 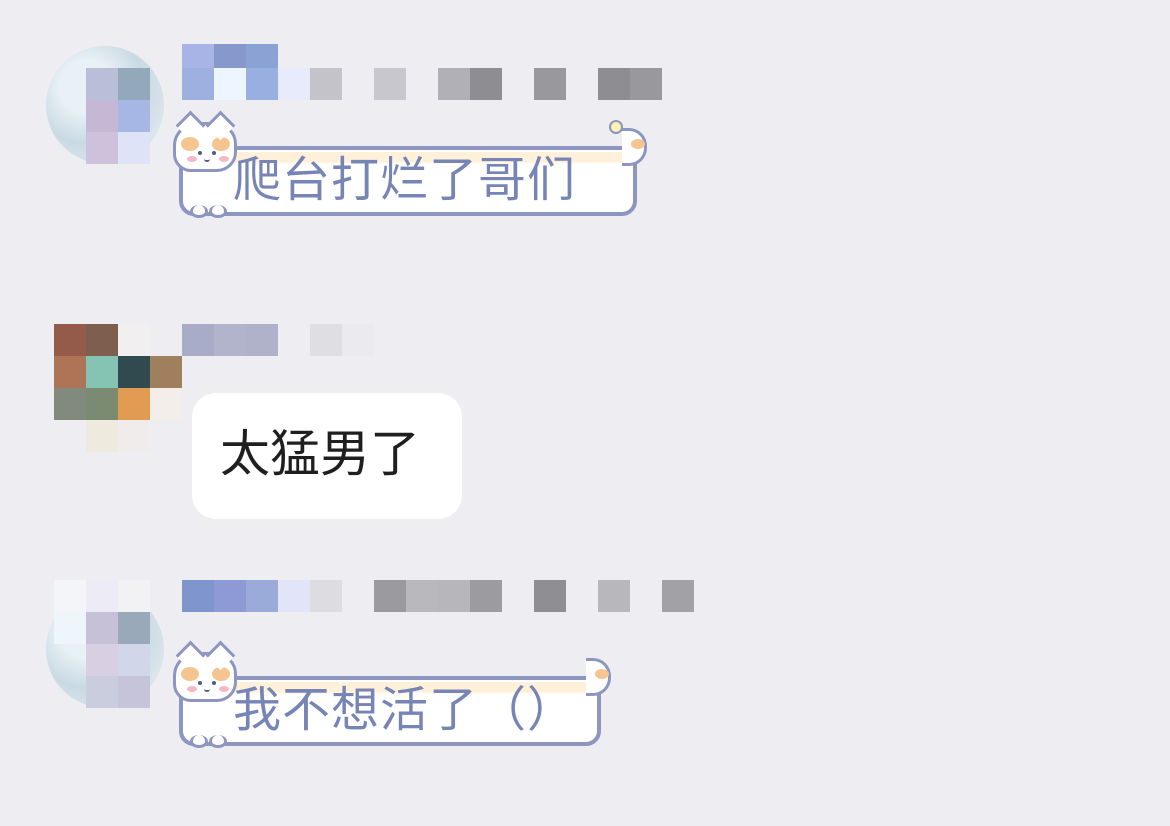 I want to click on cat-sticker-bubble: 爬台打烂了哥们, so click(x=410, y=176).